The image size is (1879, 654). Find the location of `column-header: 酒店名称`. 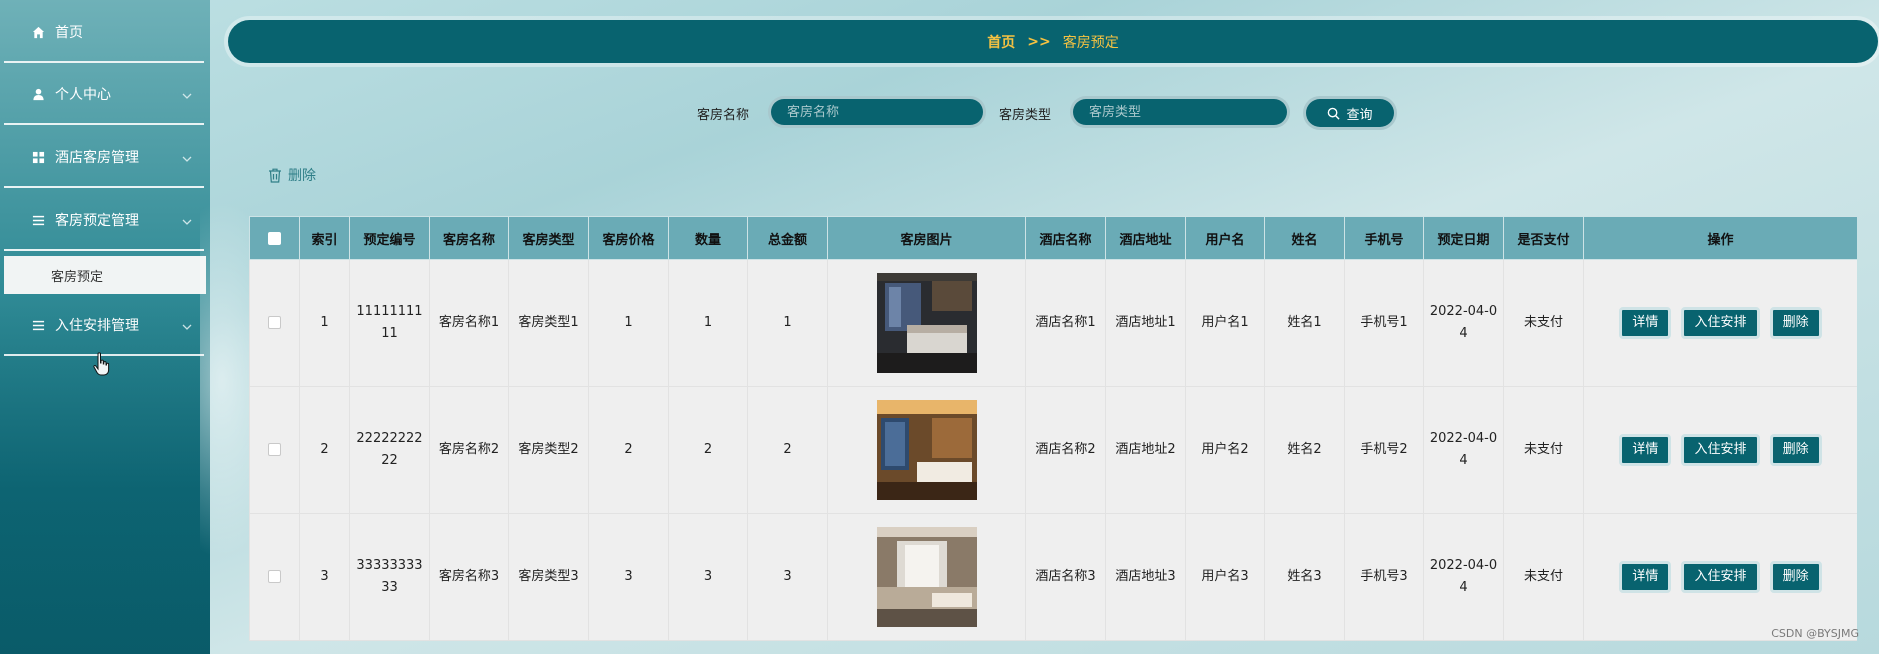

column-header: 酒店名称 is located at coordinates (1065, 238).